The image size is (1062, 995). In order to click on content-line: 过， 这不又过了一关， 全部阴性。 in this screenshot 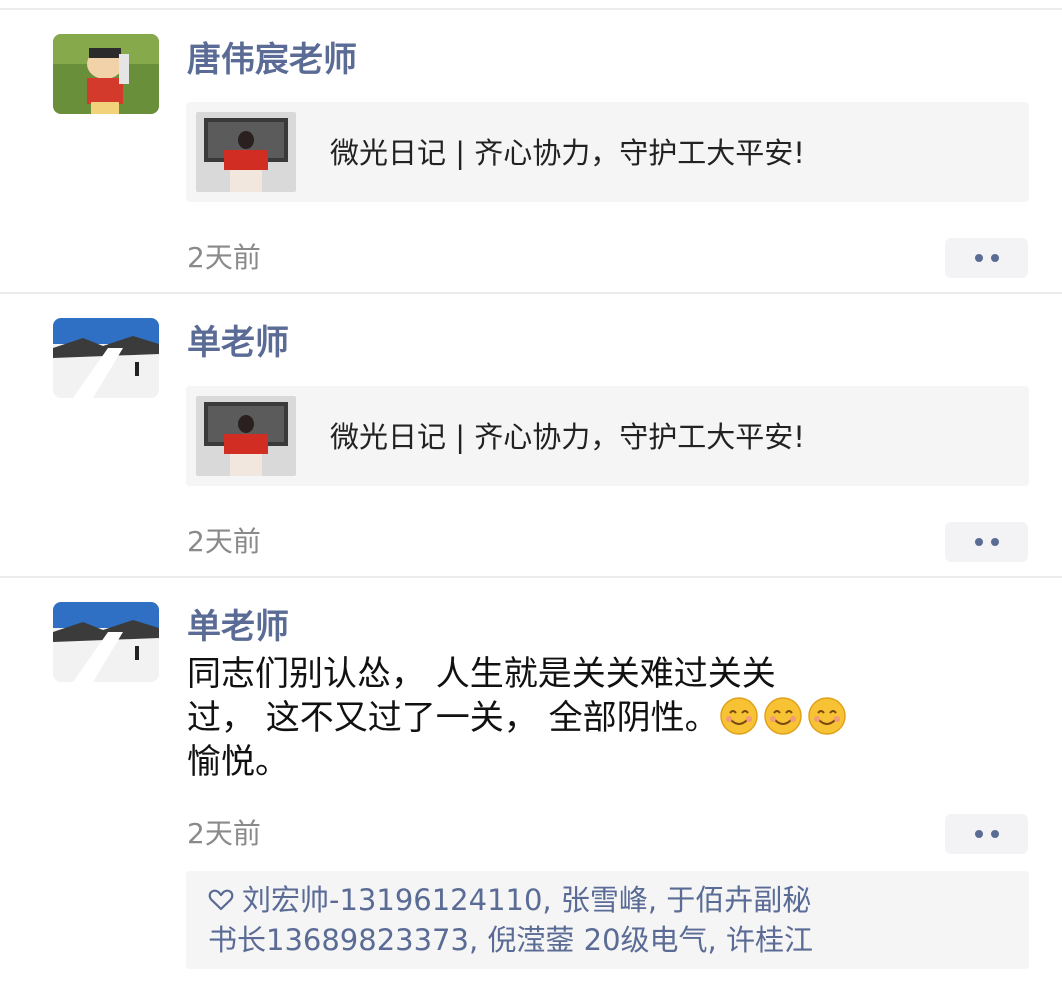, I will do `click(612, 718)`.